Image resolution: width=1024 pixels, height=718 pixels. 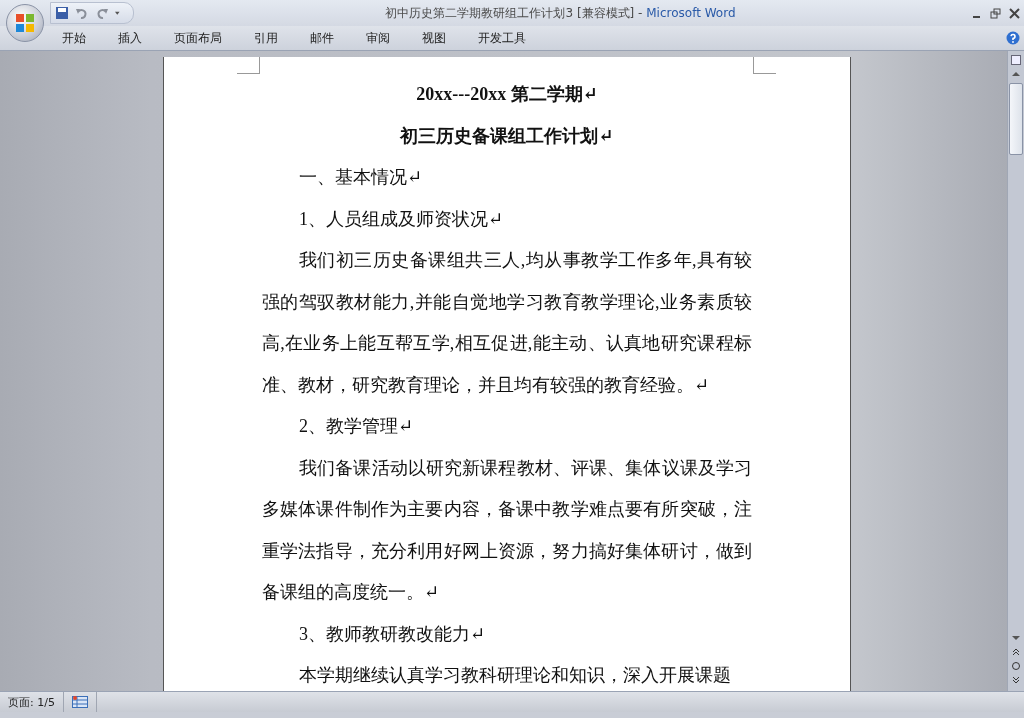 I want to click on previous-page-icon, so click(x=1016, y=652).